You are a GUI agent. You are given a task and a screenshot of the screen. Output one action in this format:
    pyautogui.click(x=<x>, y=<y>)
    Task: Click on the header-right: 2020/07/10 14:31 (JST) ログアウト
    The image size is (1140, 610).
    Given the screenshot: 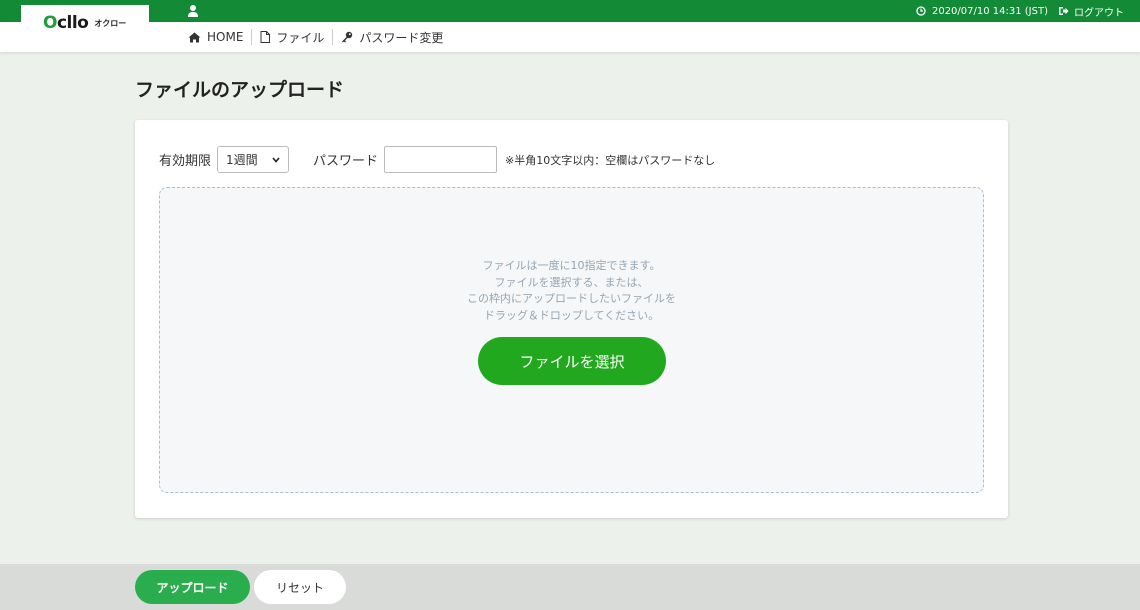 What is the action you would take?
    pyautogui.click(x=1020, y=11)
    